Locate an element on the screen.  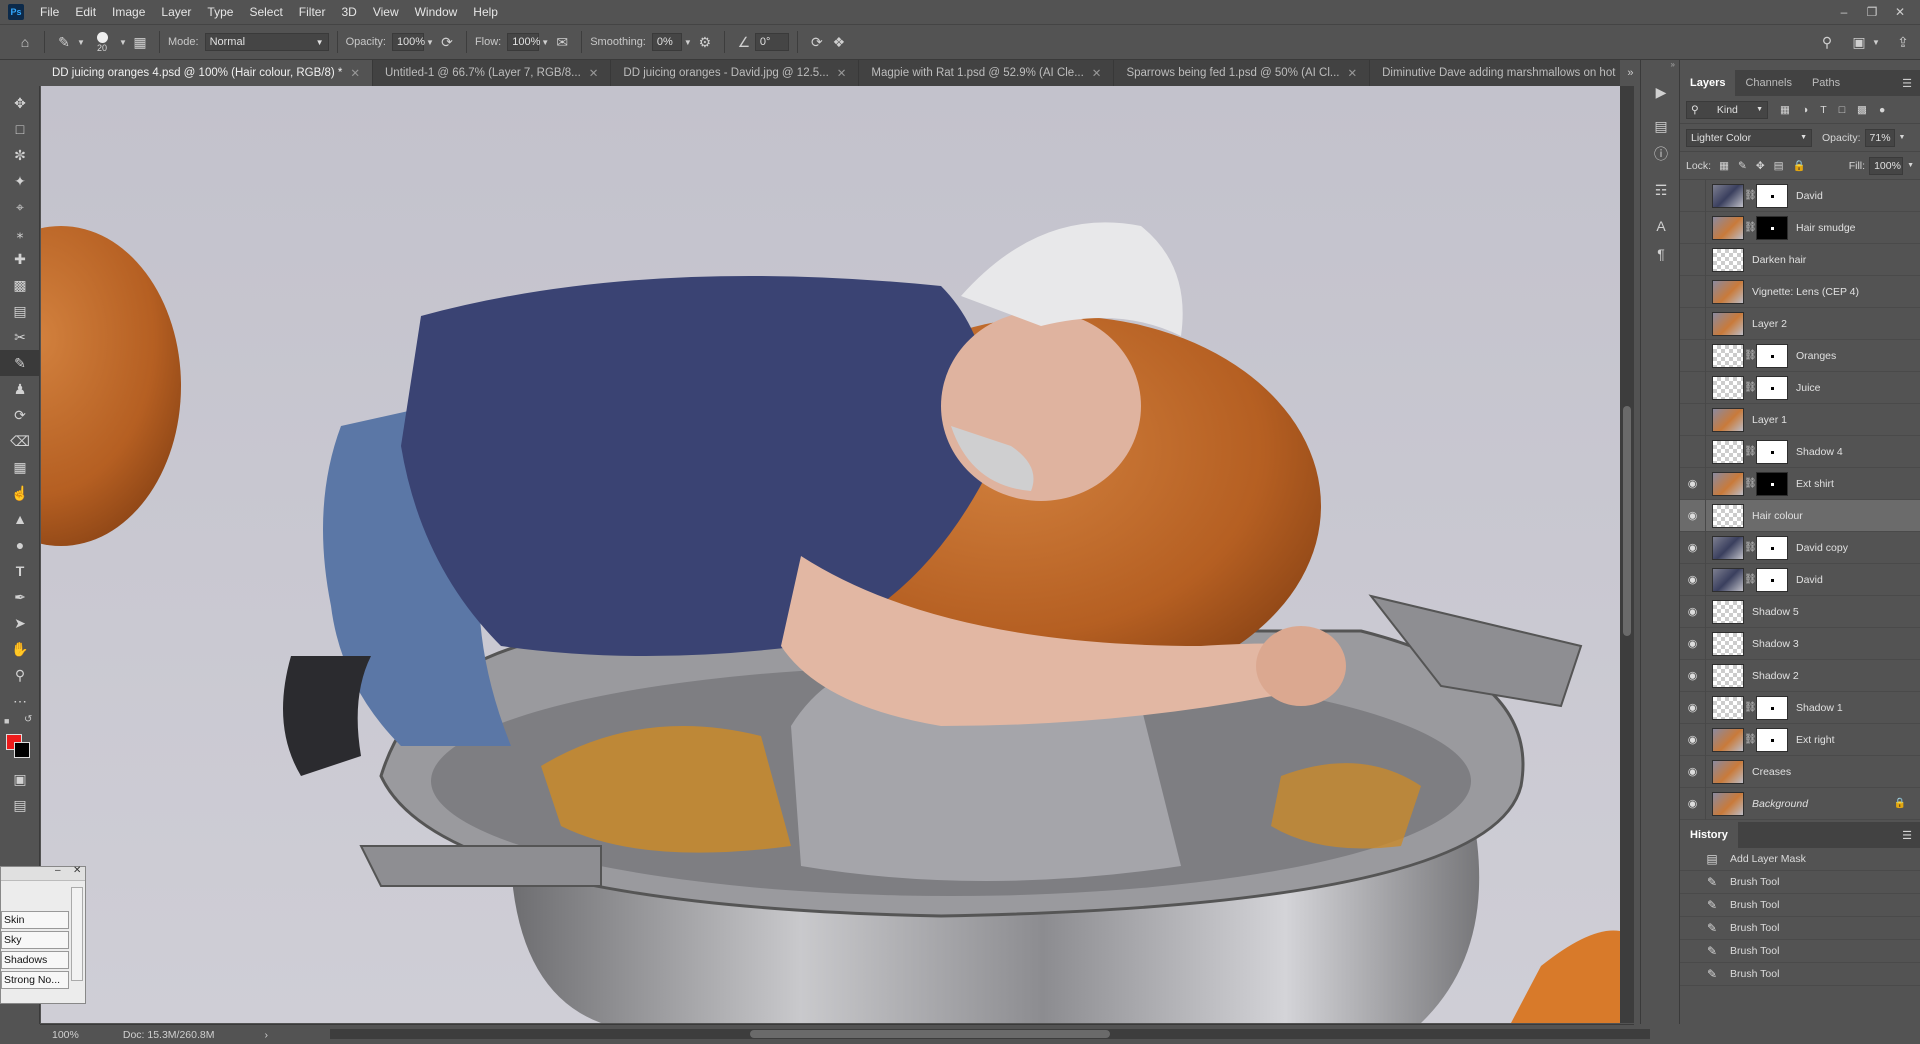
layer-row: ⛓ David is located at coordinates (1800, 195).